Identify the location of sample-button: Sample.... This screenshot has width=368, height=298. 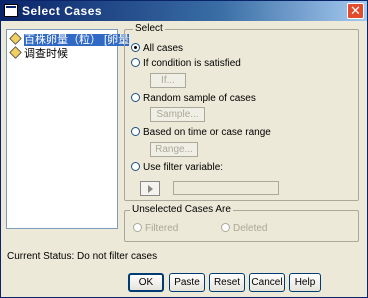
(177, 114).